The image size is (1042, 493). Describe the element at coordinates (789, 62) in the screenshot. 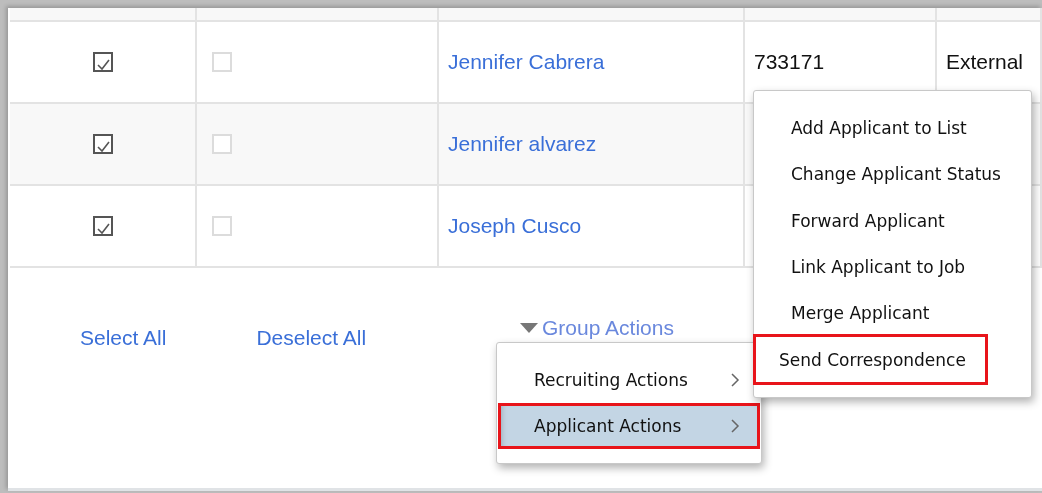

I see `applicant-id: 733171` at that location.